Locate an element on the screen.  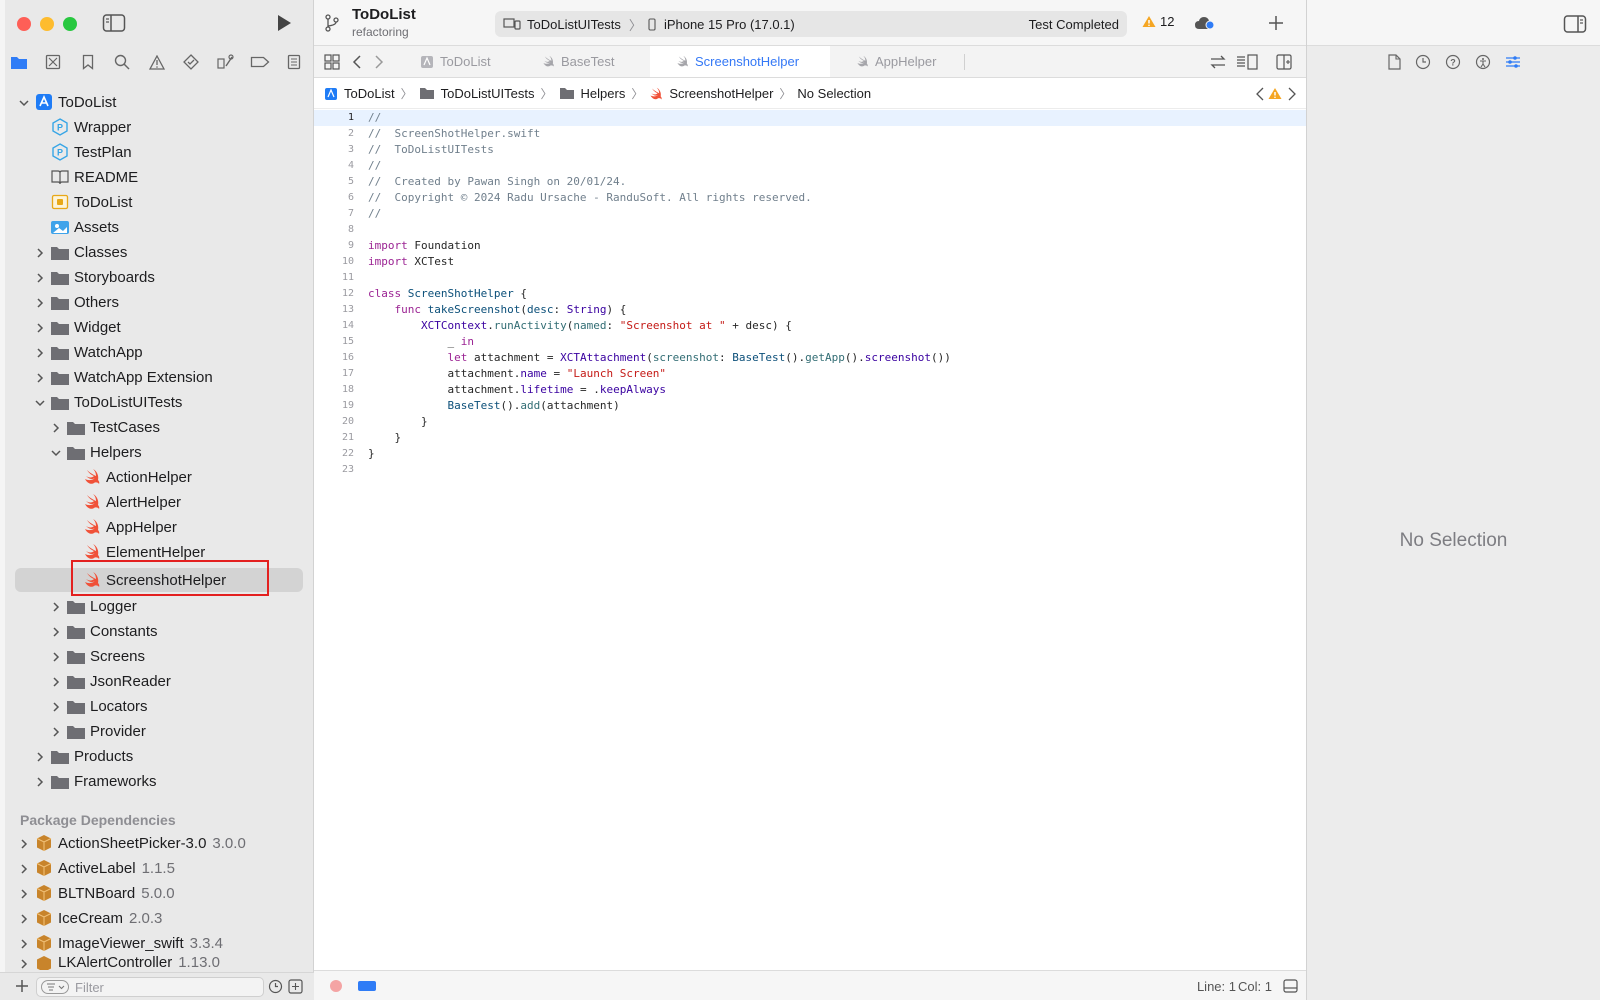
warning-triangle-icon is located at coordinates (1275, 93).